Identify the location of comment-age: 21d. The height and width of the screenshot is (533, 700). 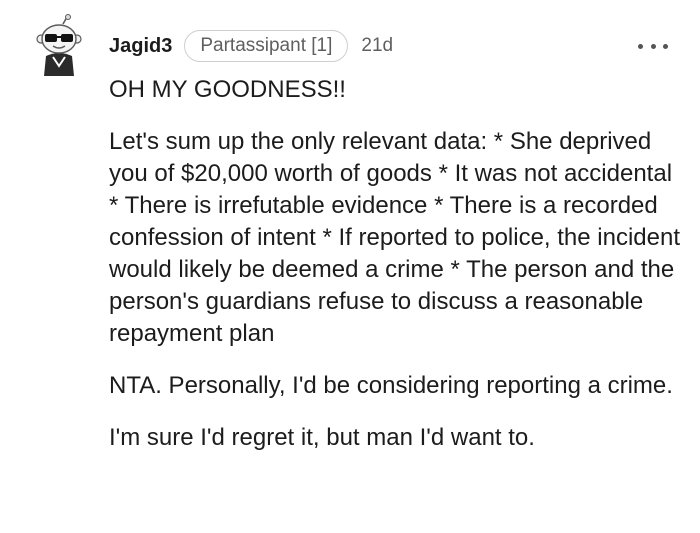
(377, 45).